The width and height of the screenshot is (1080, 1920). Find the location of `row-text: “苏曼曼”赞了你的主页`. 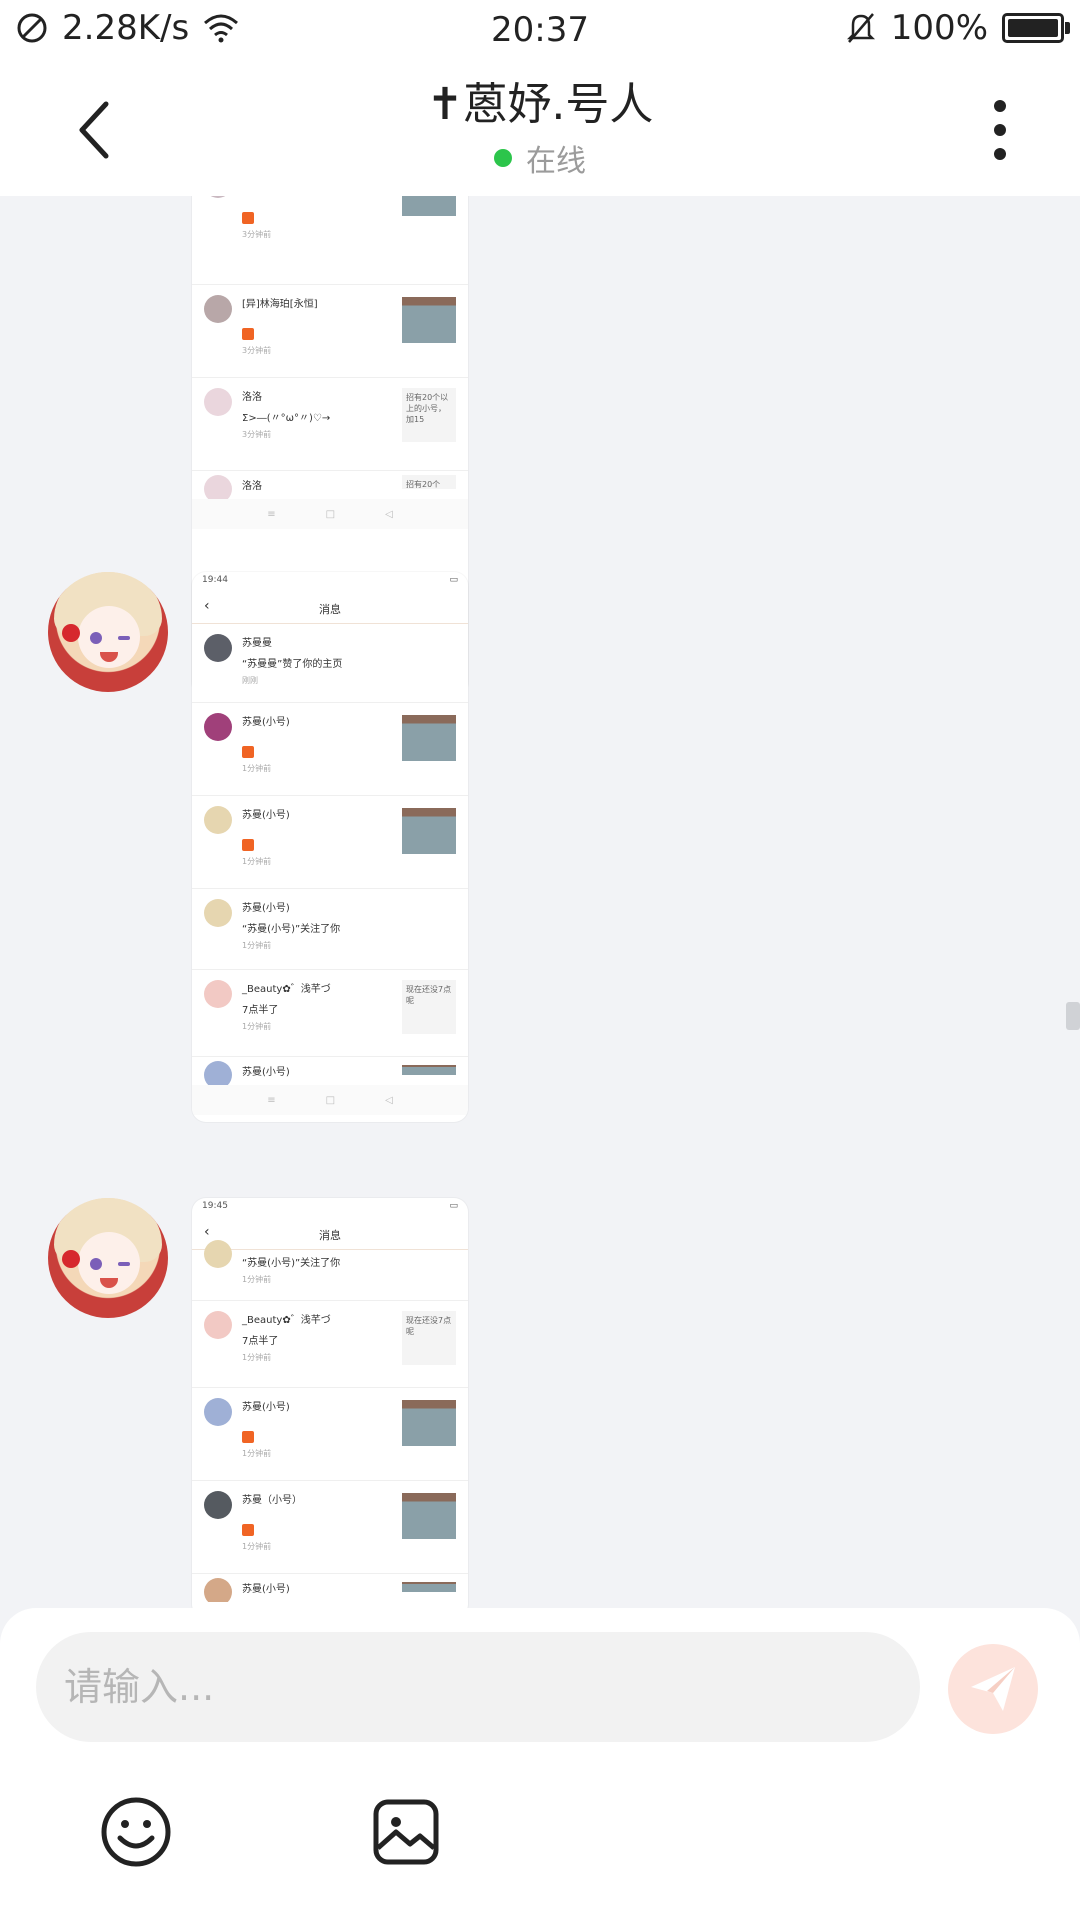

row-text: “苏曼曼”赞了你的主页 is located at coordinates (292, 664).